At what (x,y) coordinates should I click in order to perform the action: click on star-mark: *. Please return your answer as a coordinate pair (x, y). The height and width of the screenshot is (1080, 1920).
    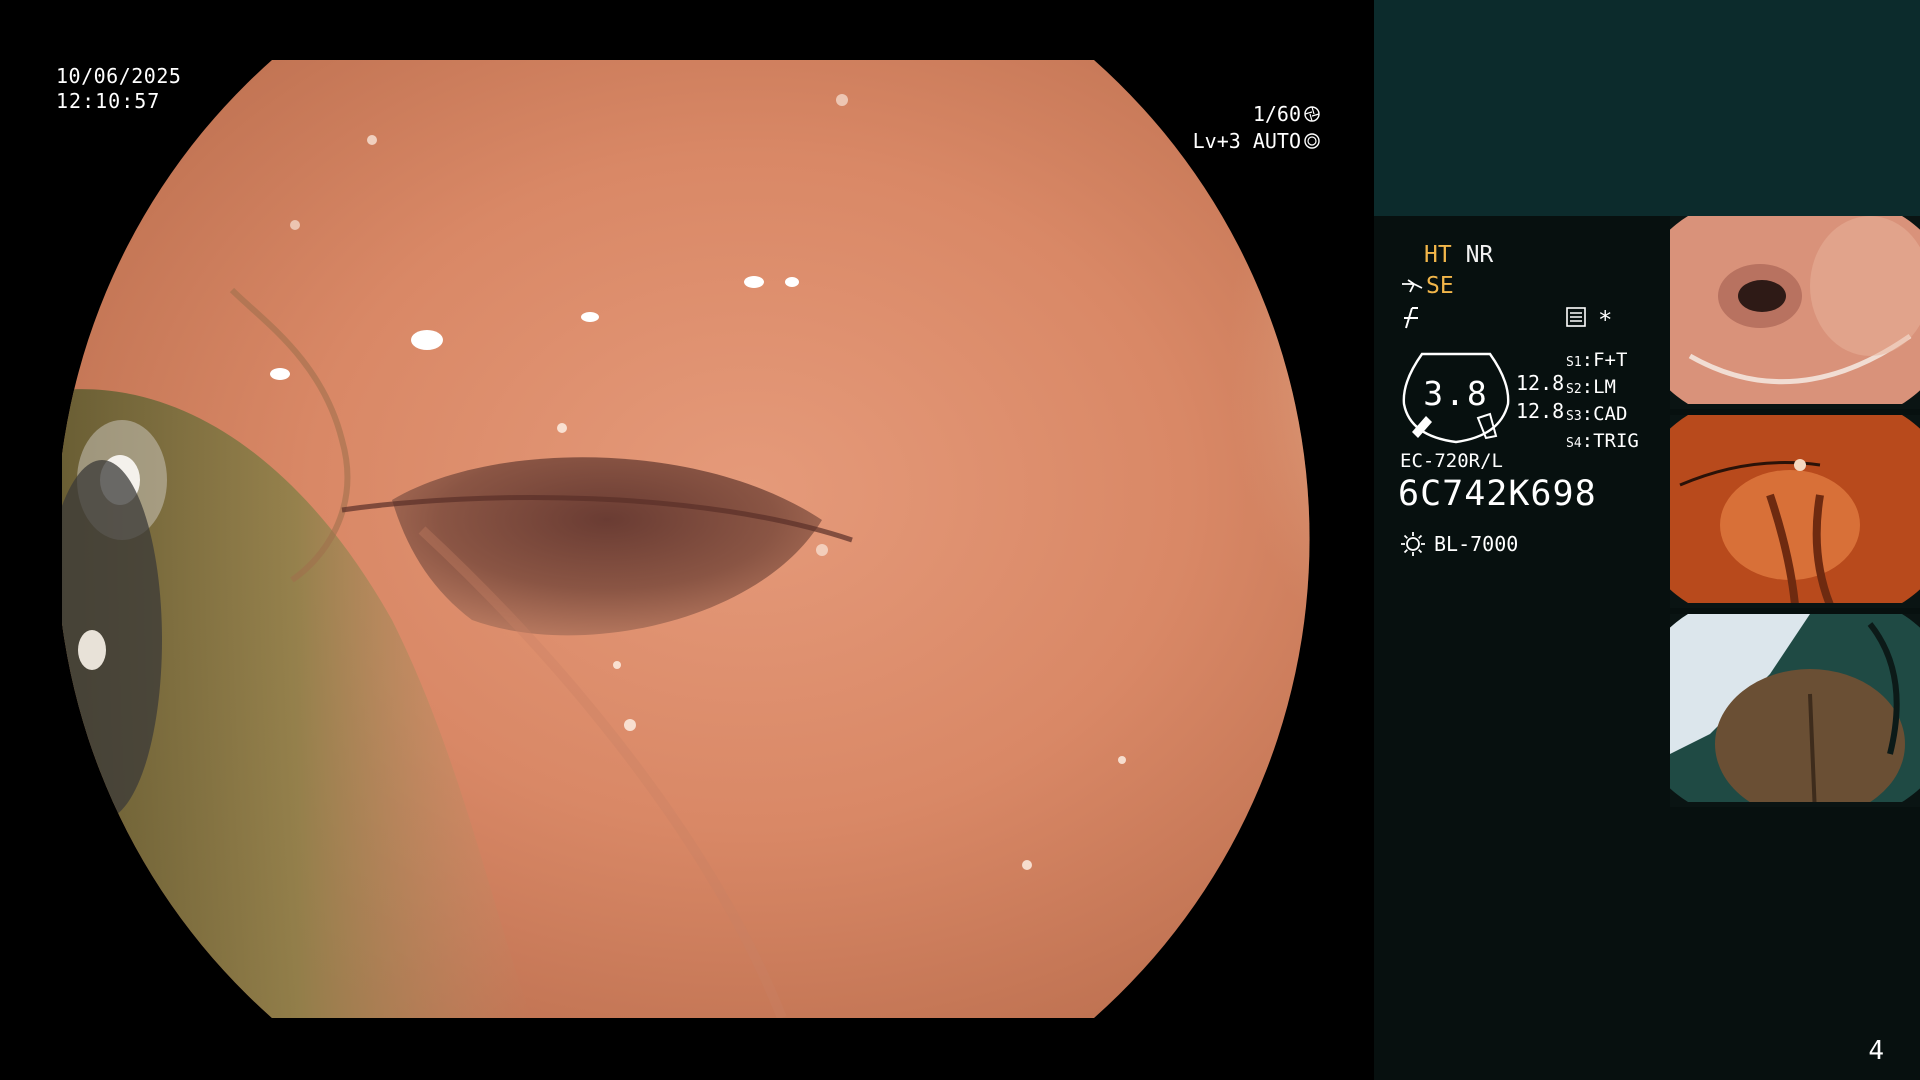
    Looking at the image, I should click on (1605, 320).